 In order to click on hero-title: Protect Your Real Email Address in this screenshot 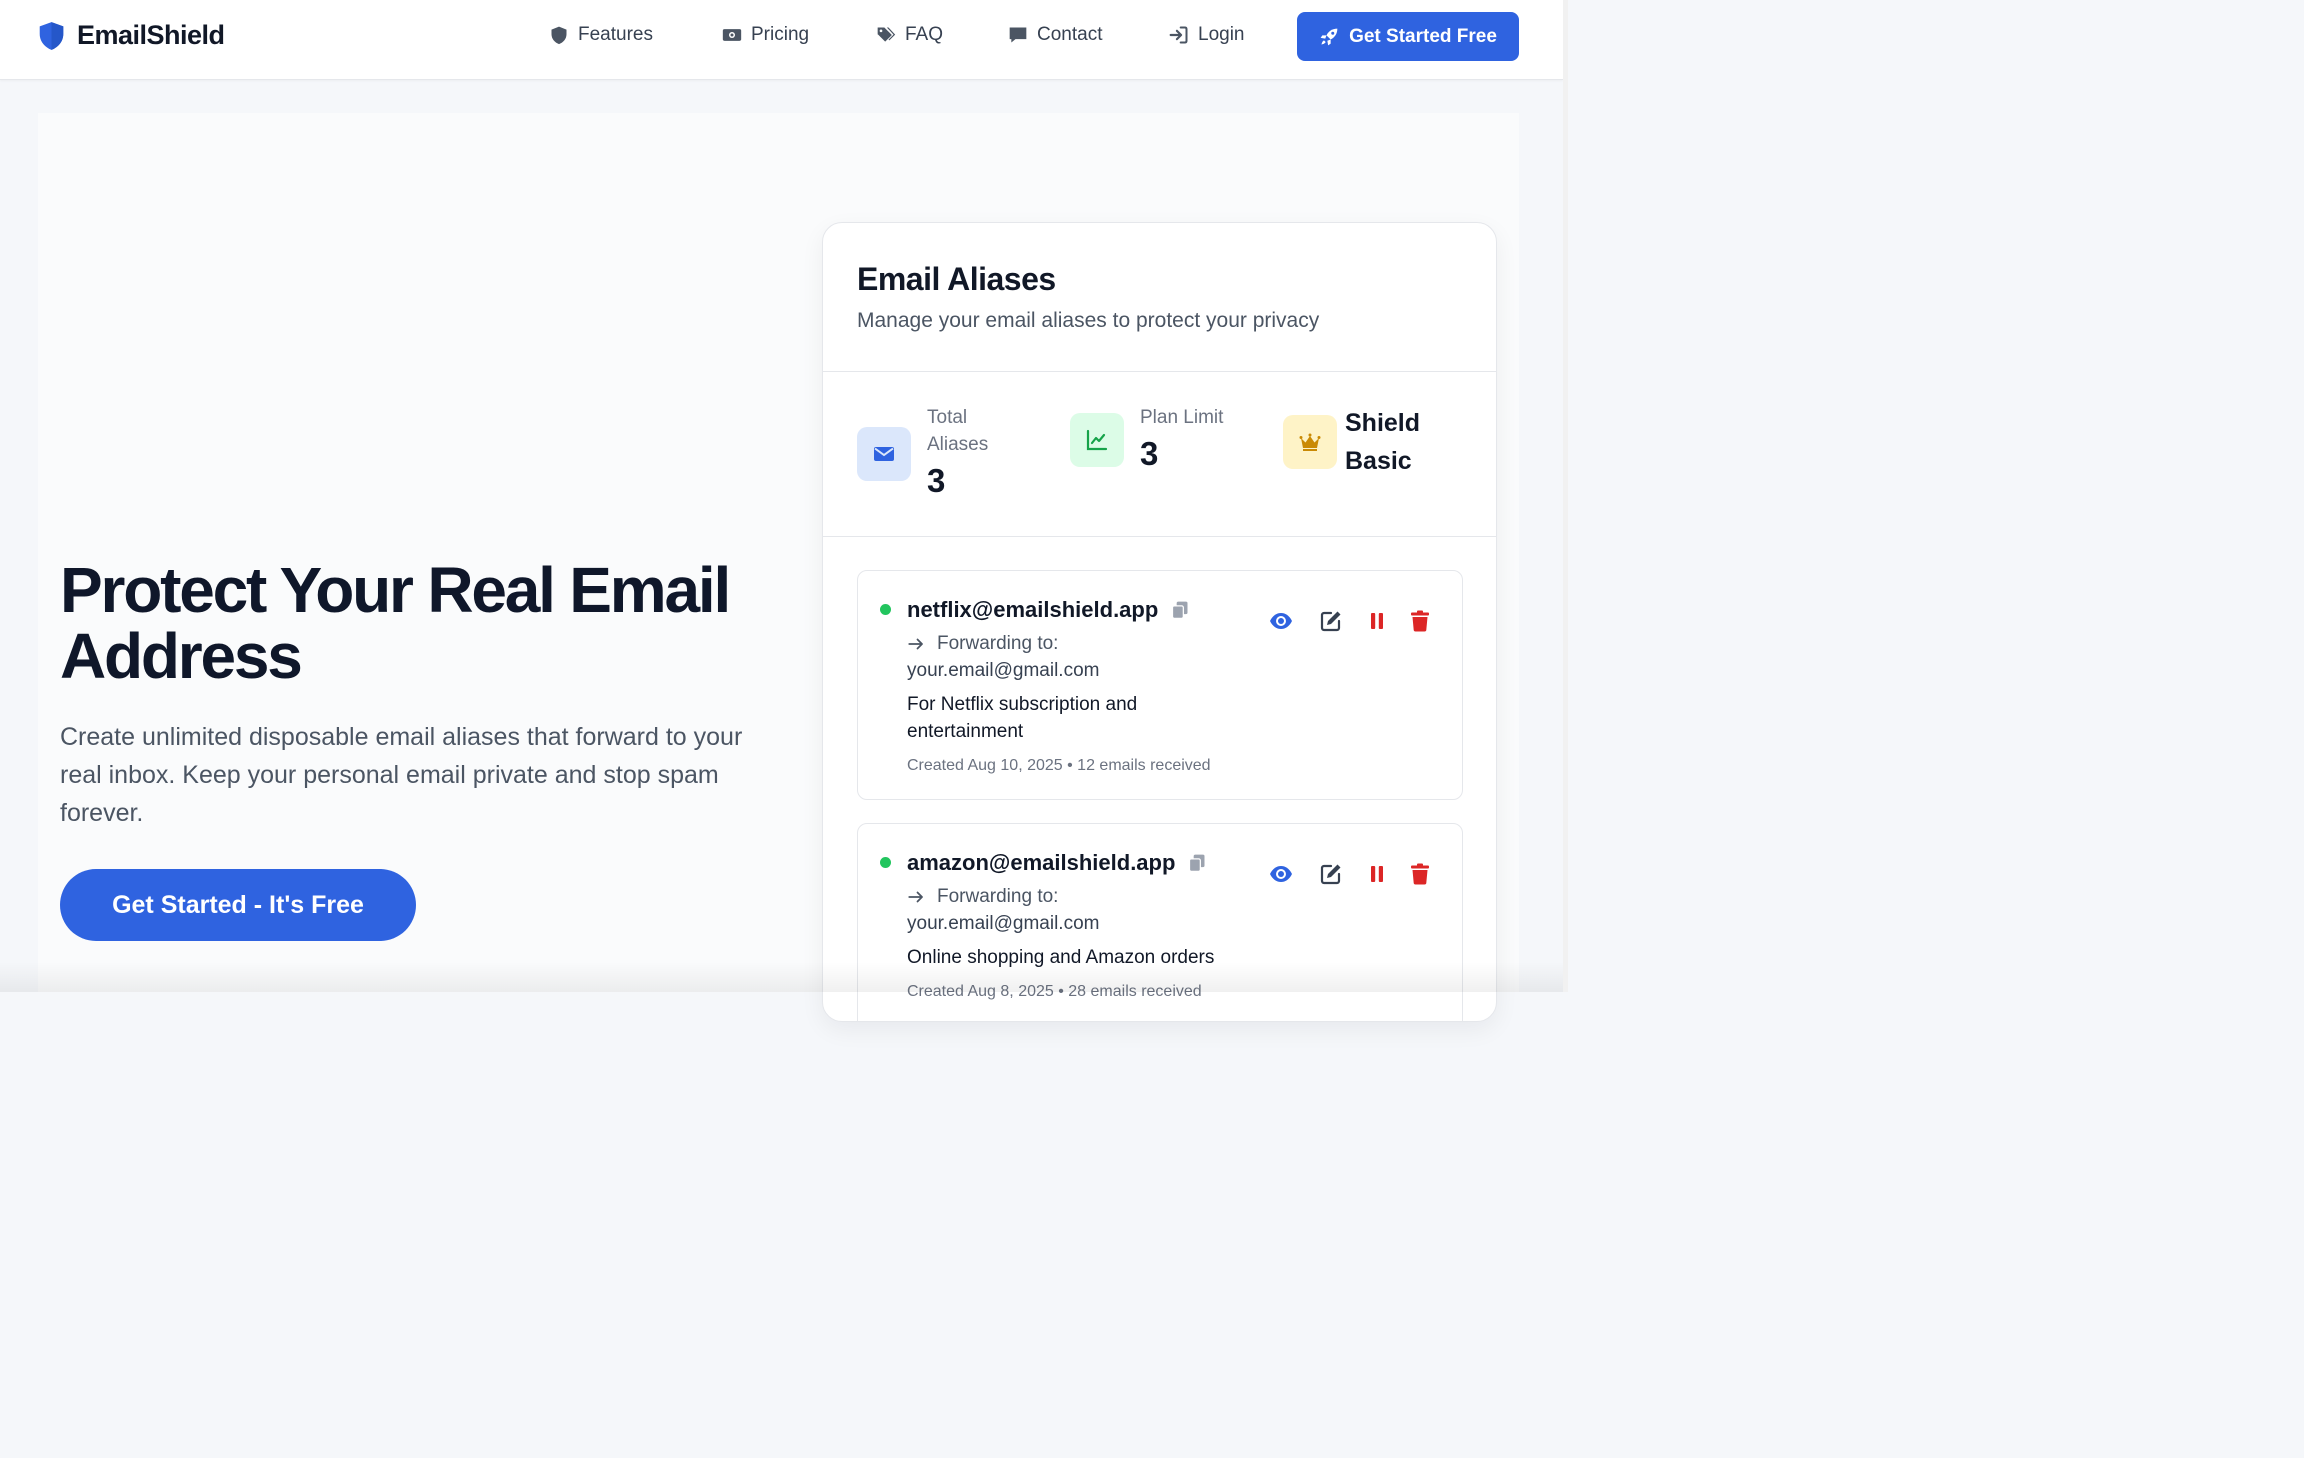, I will do `click(395, 623)`.